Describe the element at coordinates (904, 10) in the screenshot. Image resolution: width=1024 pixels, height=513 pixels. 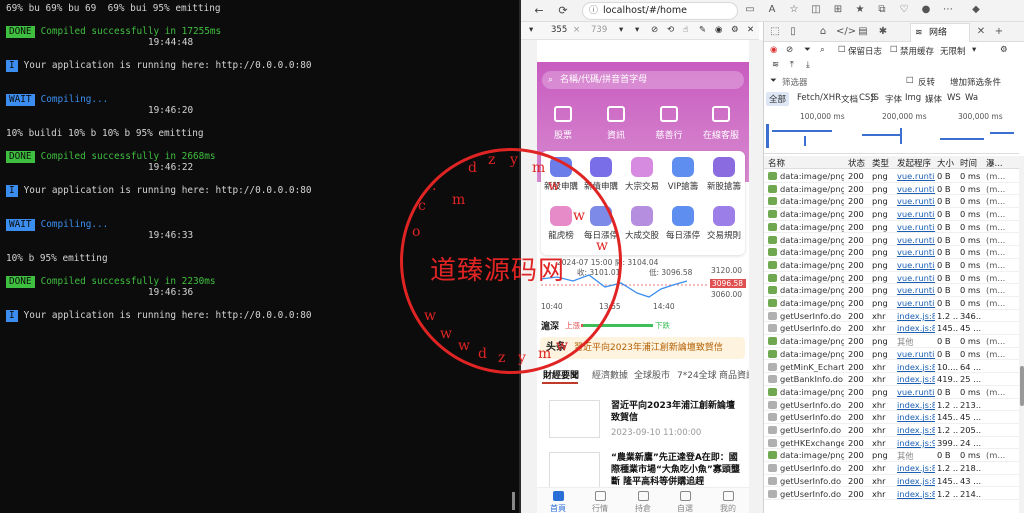
I see `browser-essentials-icon: ♡` at that location.